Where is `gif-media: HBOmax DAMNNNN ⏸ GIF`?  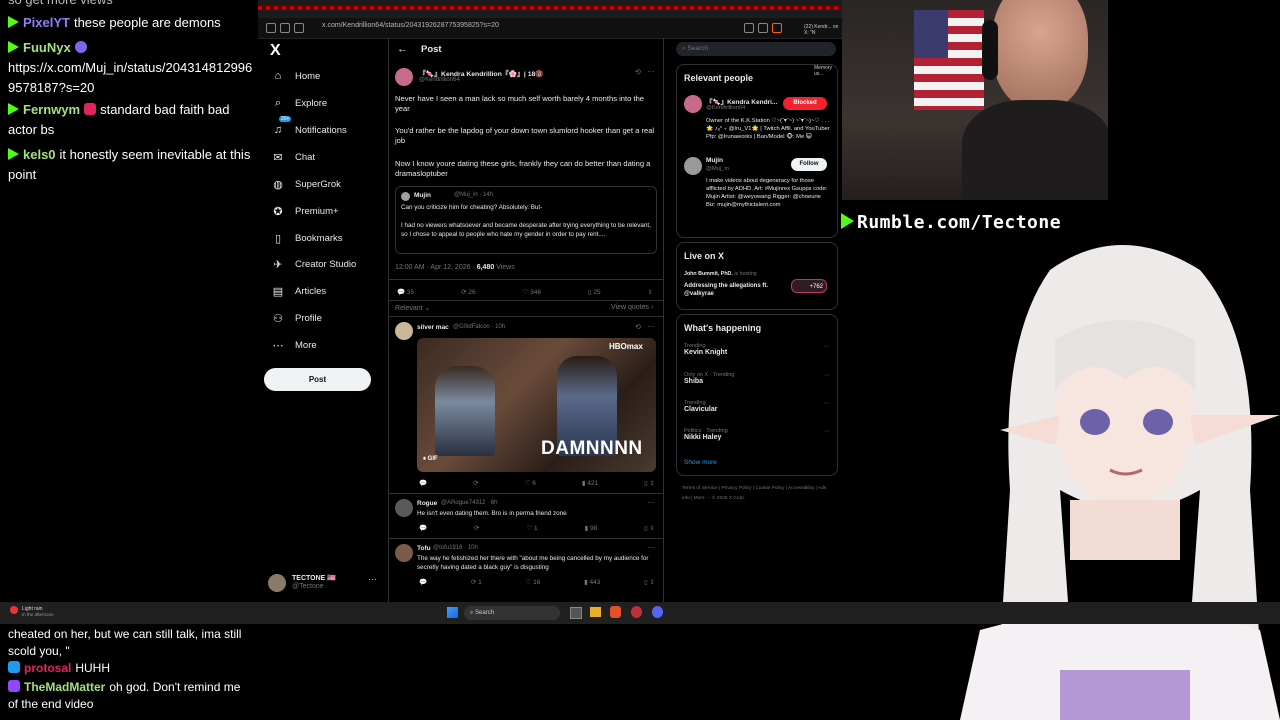
gif-media: HBOmax DAMNNNN ⏸ GIF is located at coordinates (536, 405).